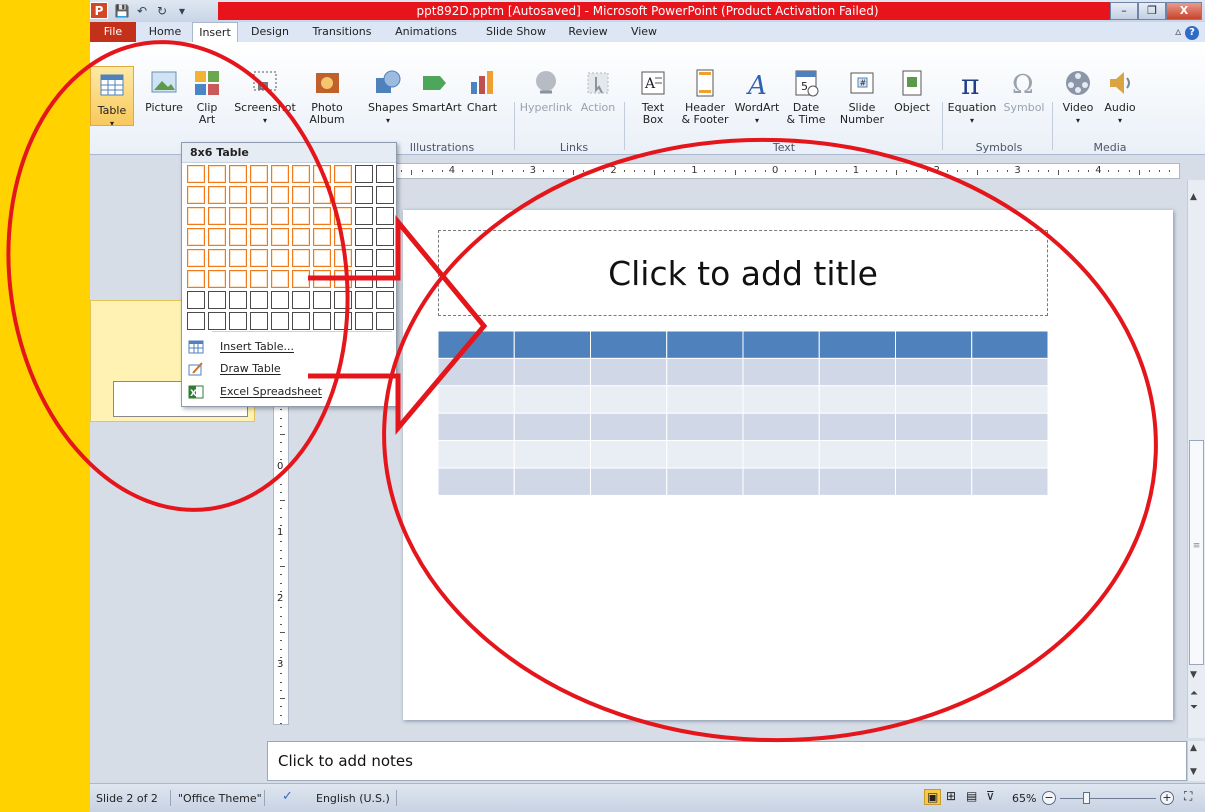 The image size is (1205, 812). What do you see at coordinates (705, 97) in the screenshot?
I see `header-footer-button: Header & Footer` at bounding box center [705, 97].